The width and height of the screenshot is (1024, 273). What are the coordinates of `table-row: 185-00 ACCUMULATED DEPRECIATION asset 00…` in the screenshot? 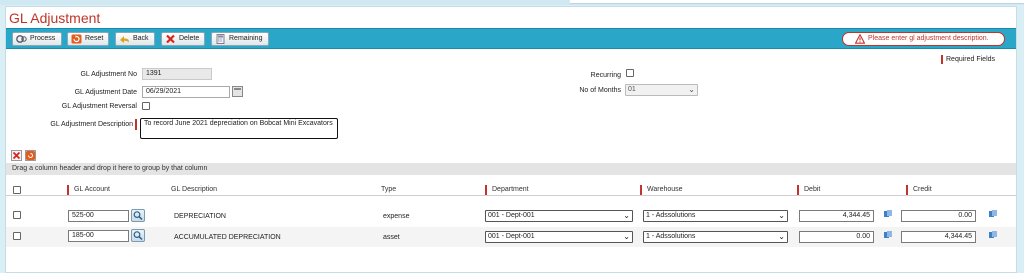 It's located at (511, 237).